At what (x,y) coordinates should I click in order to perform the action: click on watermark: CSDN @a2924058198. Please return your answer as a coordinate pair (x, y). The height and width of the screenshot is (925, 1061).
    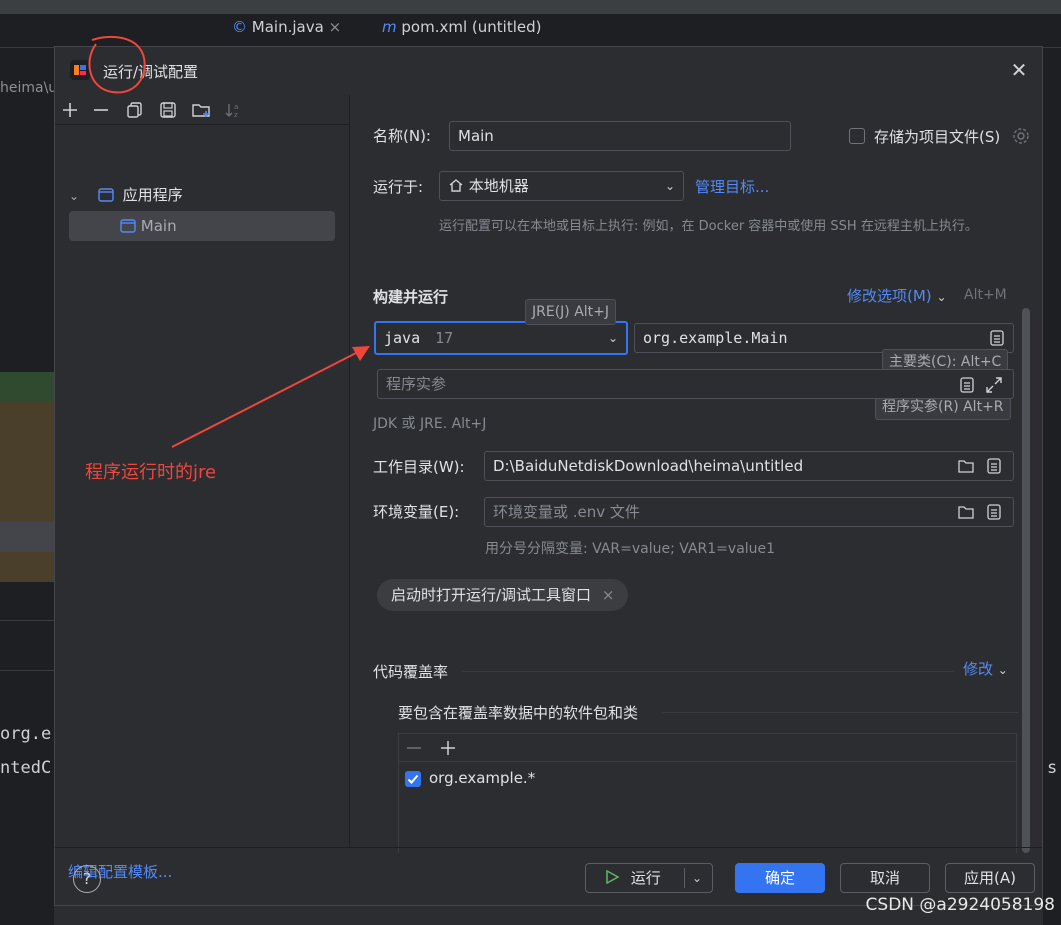
    Looking at the image, I should click on (960, 905).